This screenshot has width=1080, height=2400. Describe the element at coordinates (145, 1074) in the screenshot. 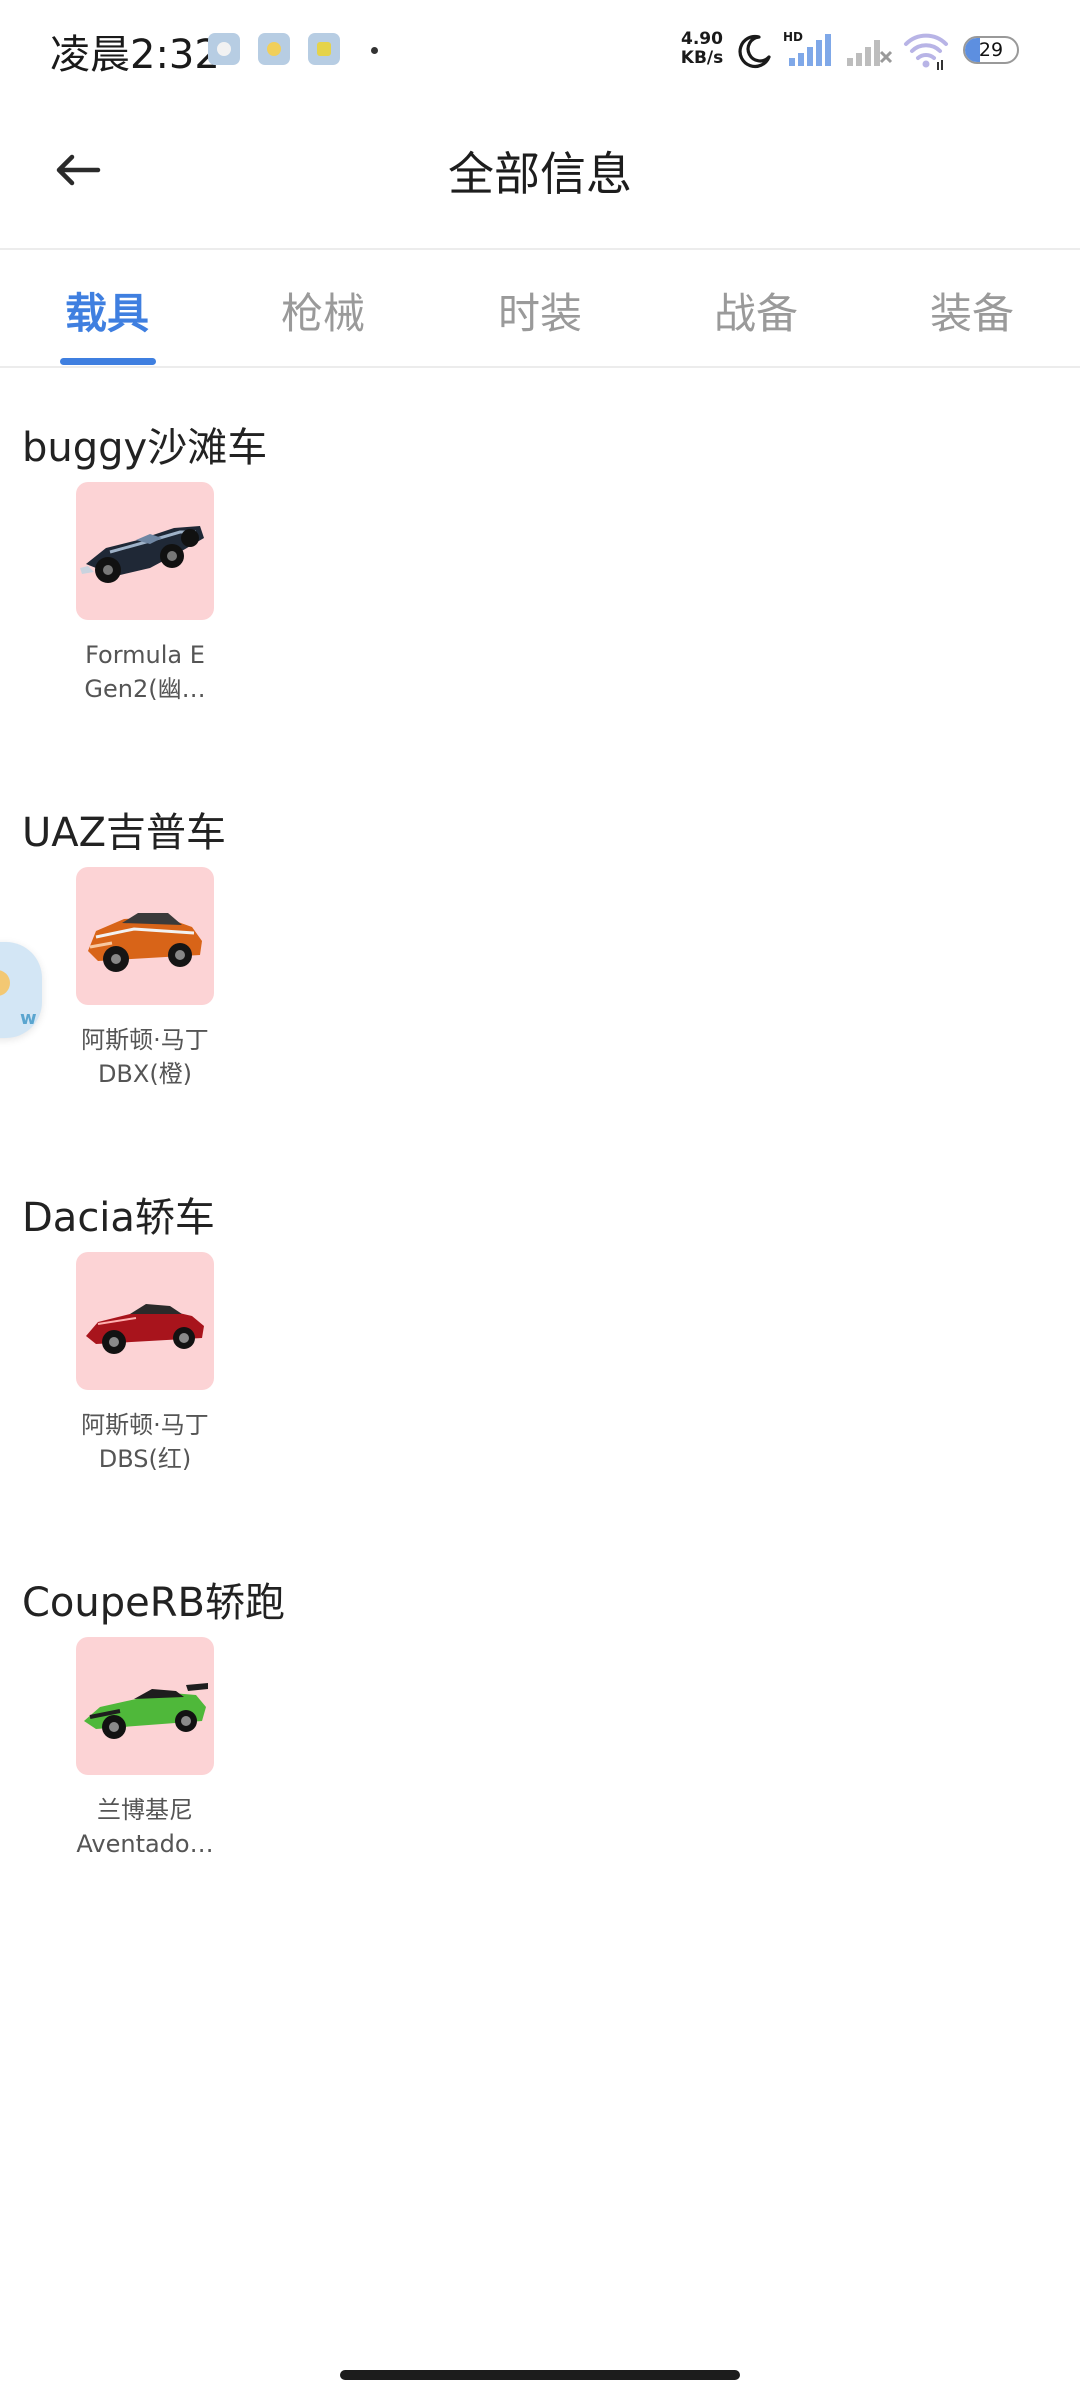

I see `skin-item-name-line2: DBX(橙)` at that location.